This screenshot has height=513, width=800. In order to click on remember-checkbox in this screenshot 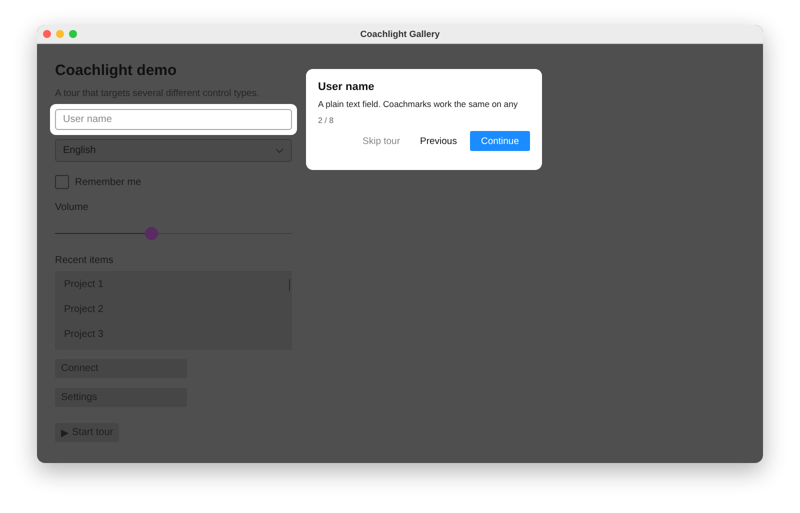, I will do `click(62, 182)`.